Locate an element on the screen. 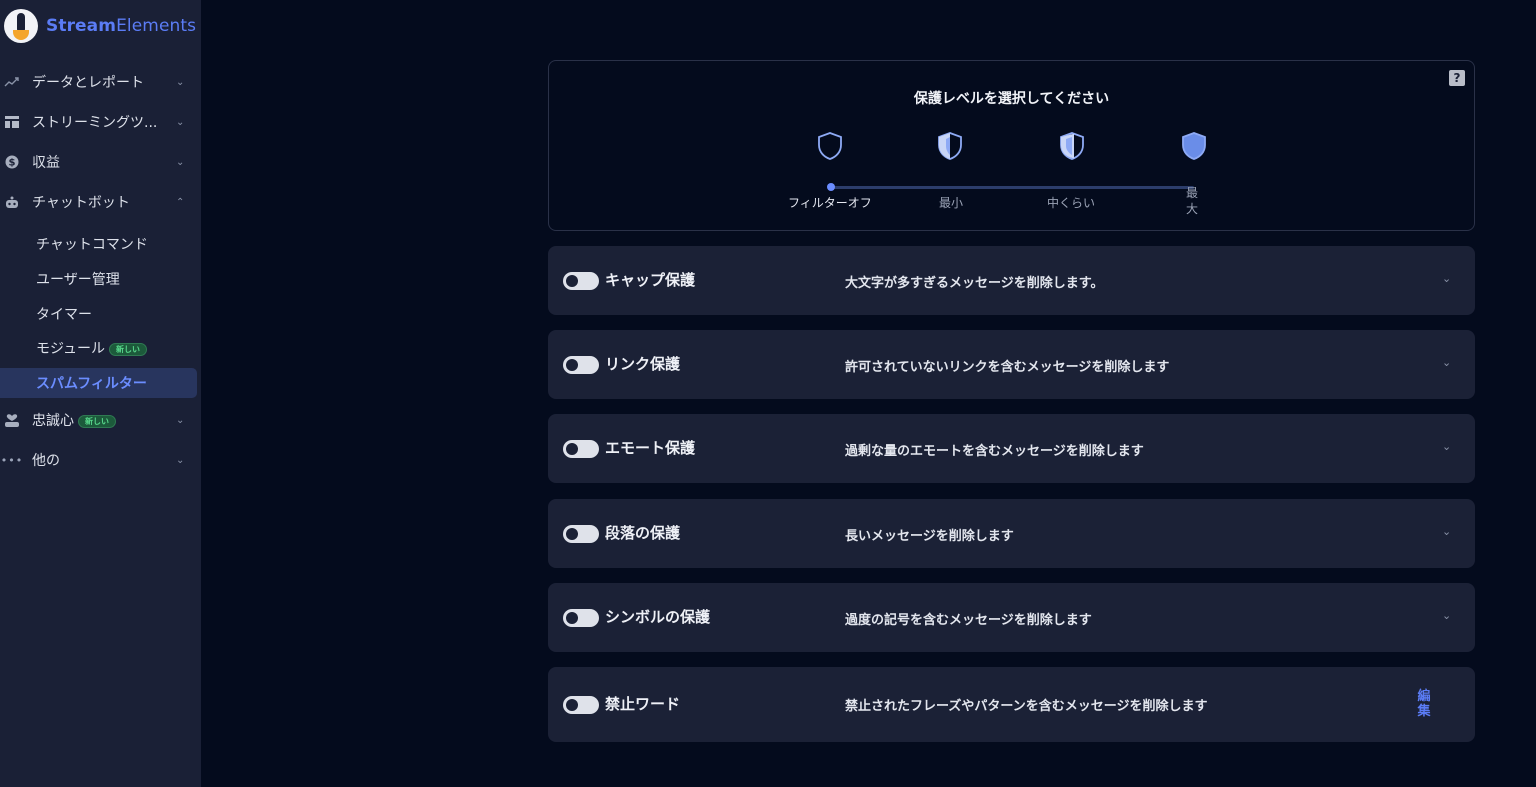  sidebar-subitem-label: チャットコマンド is located at coordinates (92, 245).